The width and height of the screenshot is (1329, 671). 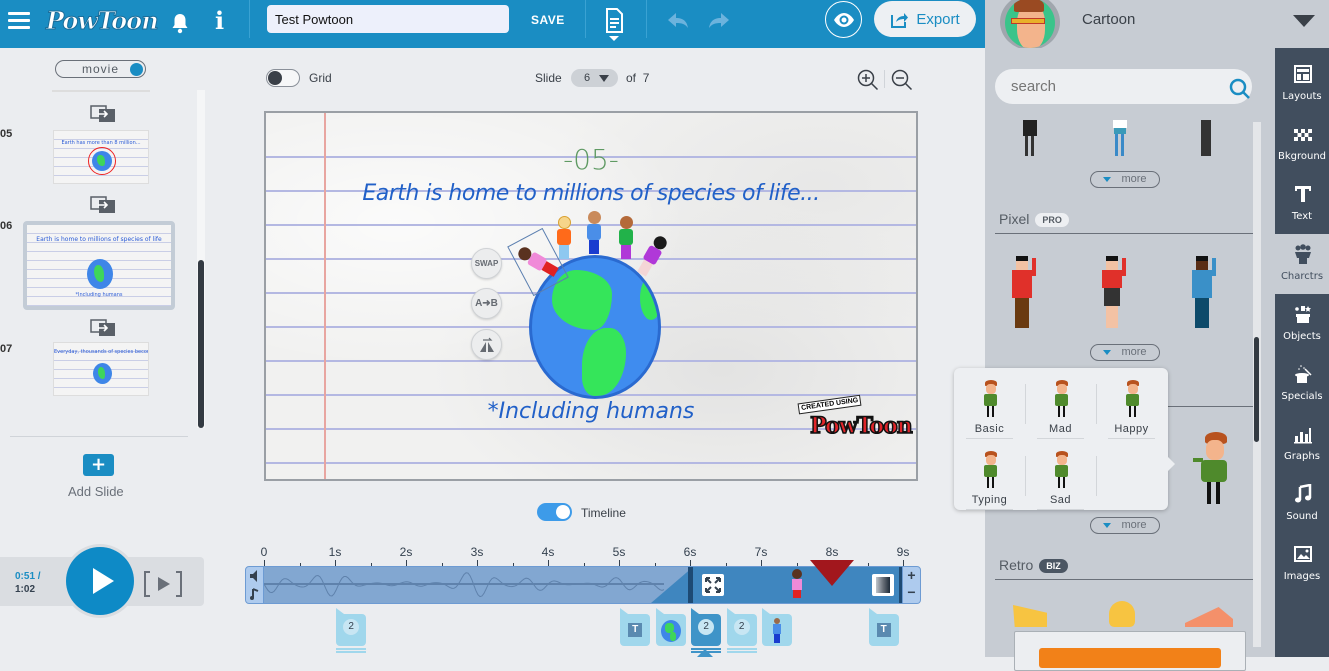 What do you see at coordinates (1123, 86) in the screenshot?
I see `library-search-input` at bounding box center [1123, 86].